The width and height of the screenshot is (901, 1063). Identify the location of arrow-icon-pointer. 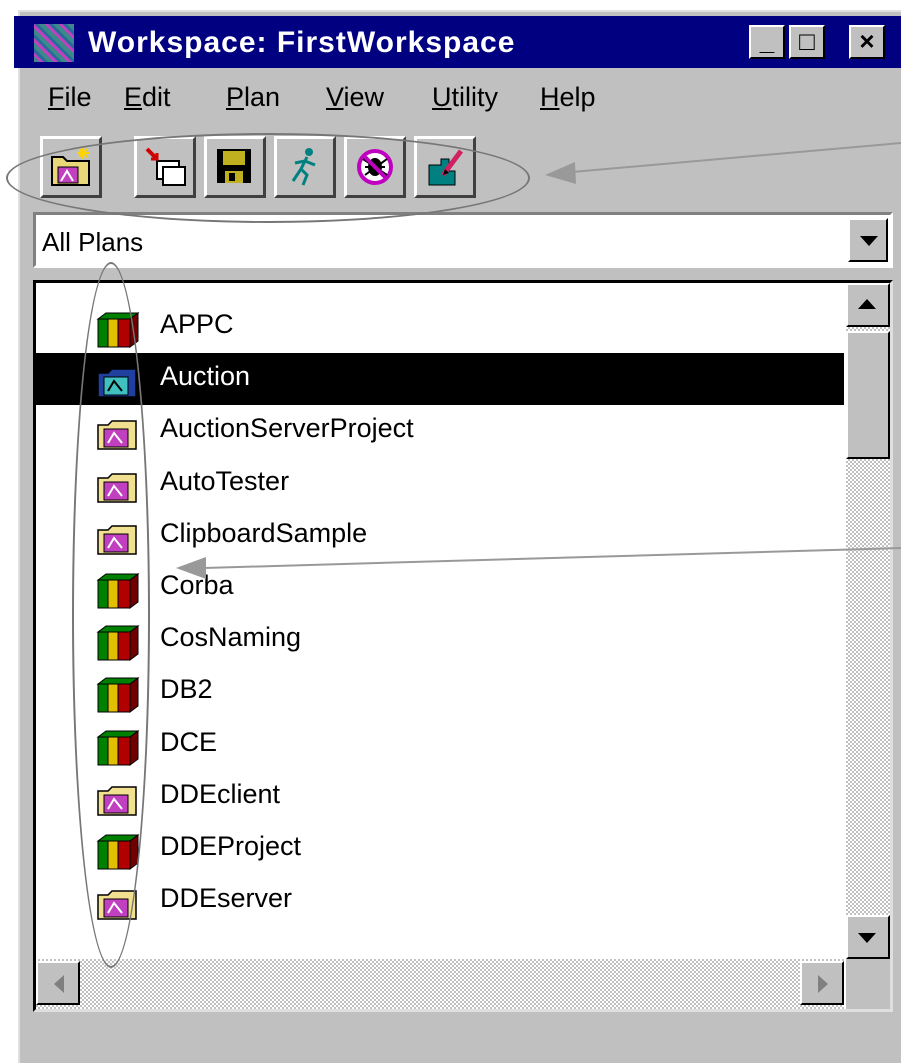
(191, 568).